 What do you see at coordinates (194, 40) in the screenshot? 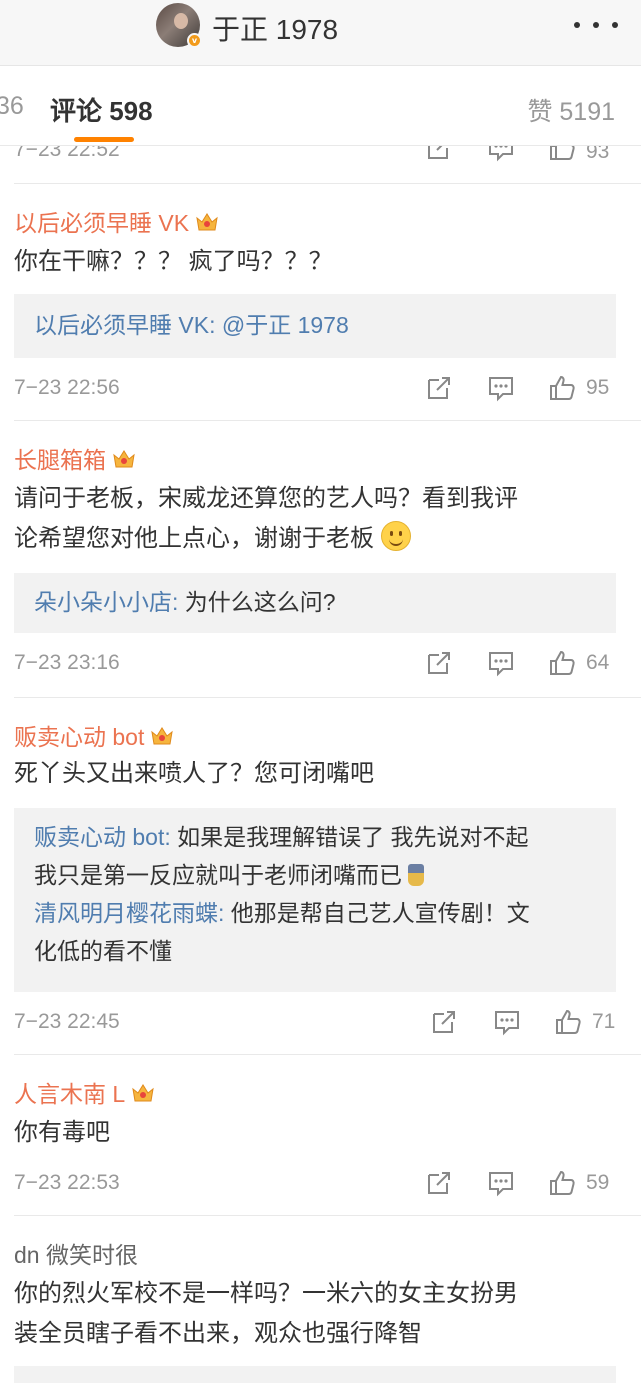
I see `verified-badge-icon: v` at bounding box center [194, 40].